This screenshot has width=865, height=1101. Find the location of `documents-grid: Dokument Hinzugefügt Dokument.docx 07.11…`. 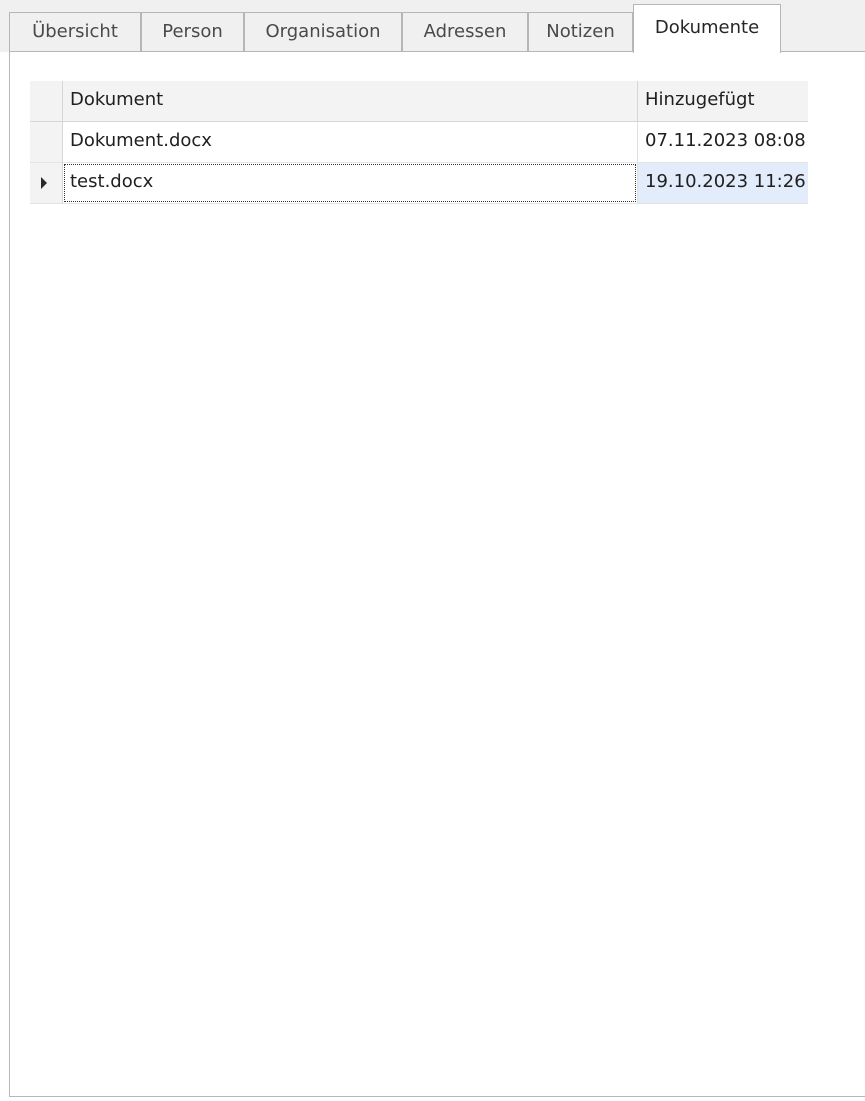

documents-grid: Dokument Hinzugefügt Dokument.docx 07.11… is located at coordinates (419, 142).